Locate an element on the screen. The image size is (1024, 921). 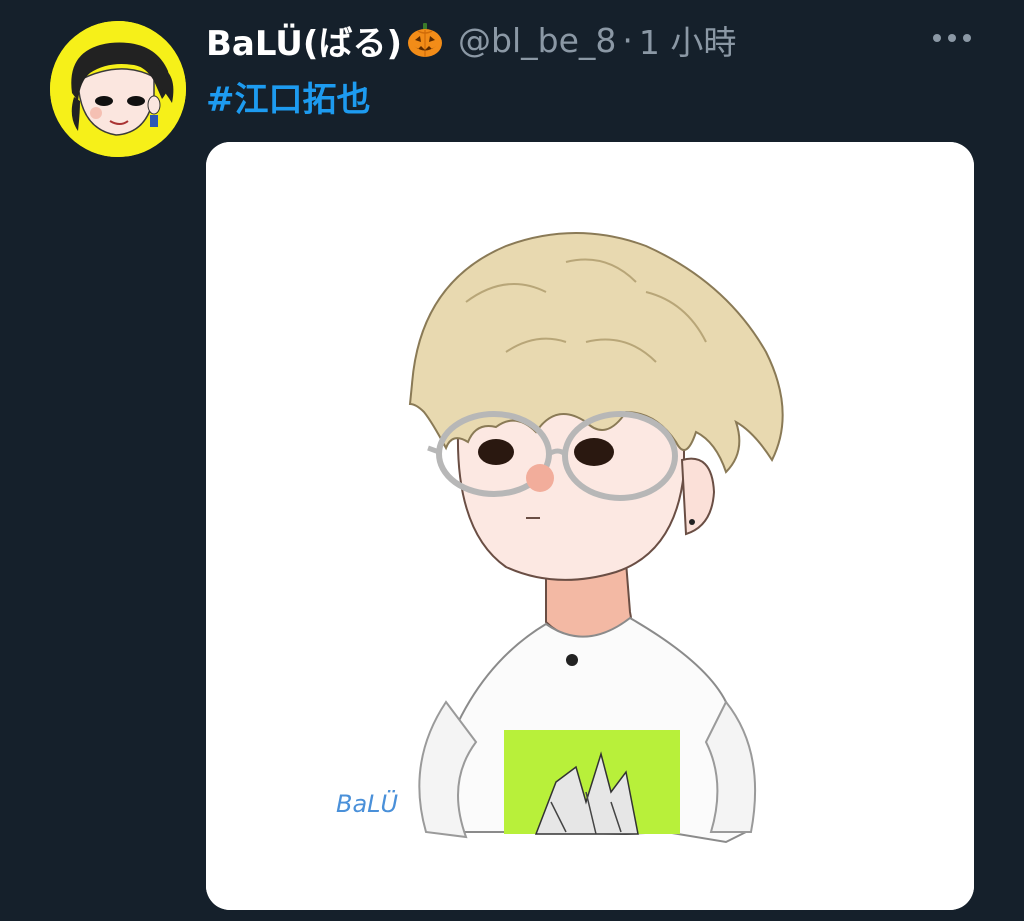
tweet-header: BaLÜ(ばる) @bl_be_8 · 1 小時 is located at coordinates (471, 40).